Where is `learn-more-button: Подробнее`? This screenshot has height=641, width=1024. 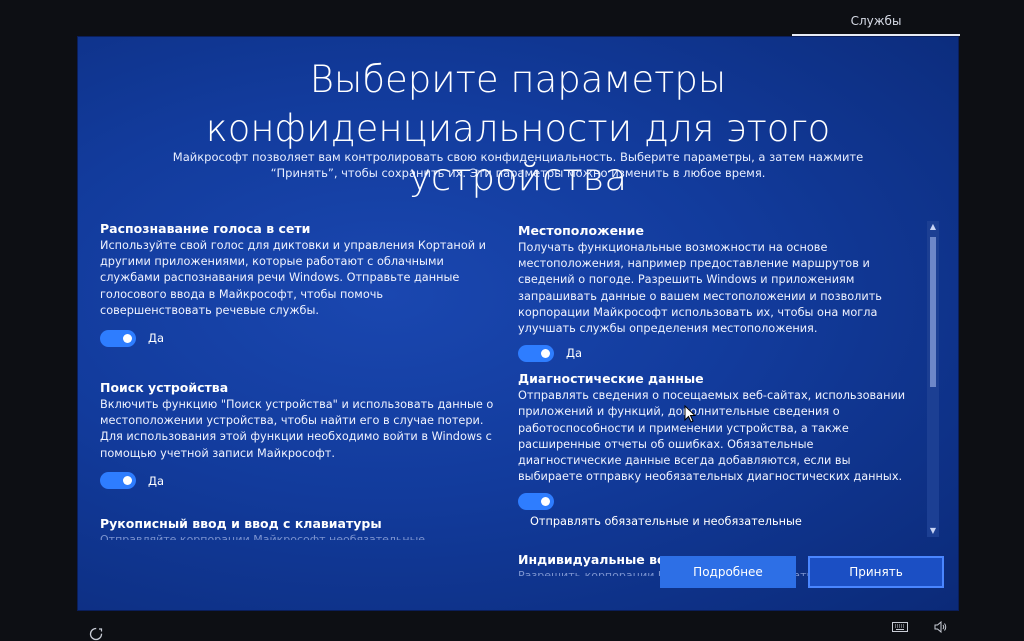
learn-more-button: Подробнее is located at coordinates (728, 572).